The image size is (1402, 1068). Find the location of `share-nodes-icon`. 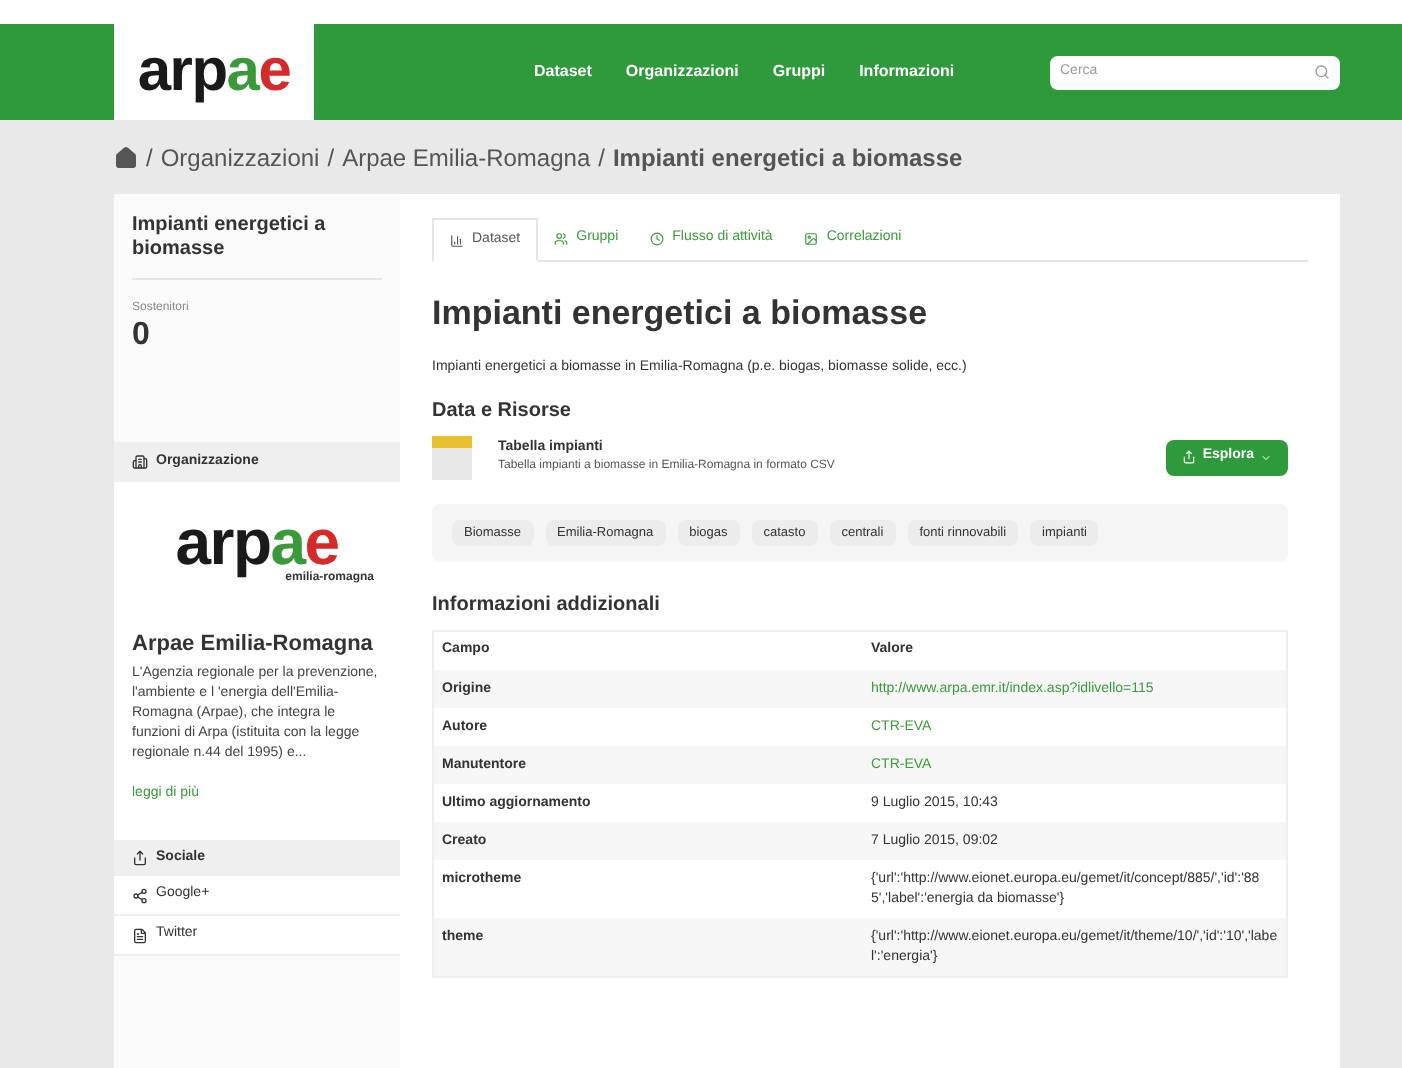

share-nodes-icon is located at coordinates (140, 895).